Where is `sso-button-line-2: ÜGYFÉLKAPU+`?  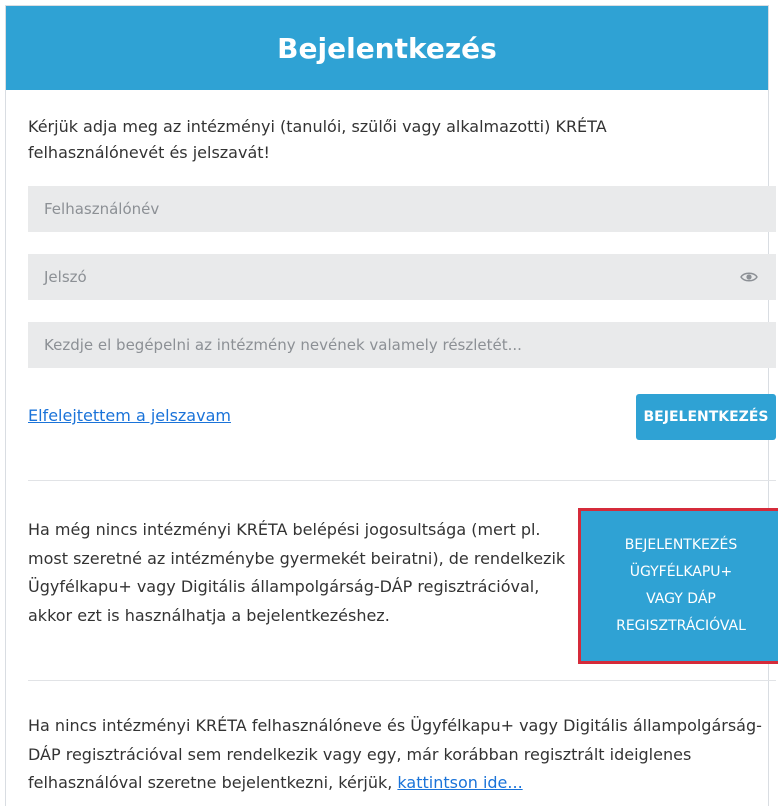 sso-button-line-2: ÜGYFÉLKAPU+ is located at coordinates (681, 572).